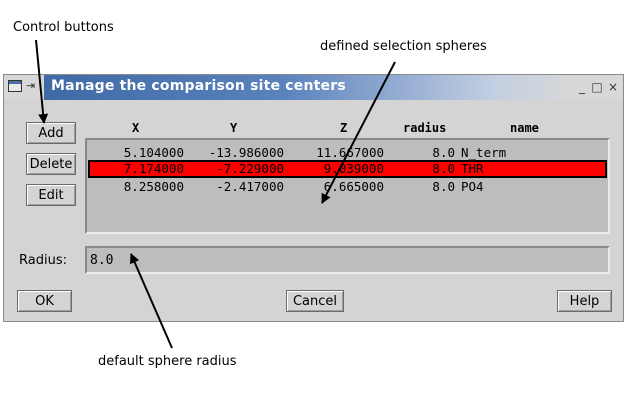 This screenshot has width=628, height=400. What do you see at coordinates (51, 133) in the screenshot?
I see `add-button: Add` at bounding box center [51, 133].